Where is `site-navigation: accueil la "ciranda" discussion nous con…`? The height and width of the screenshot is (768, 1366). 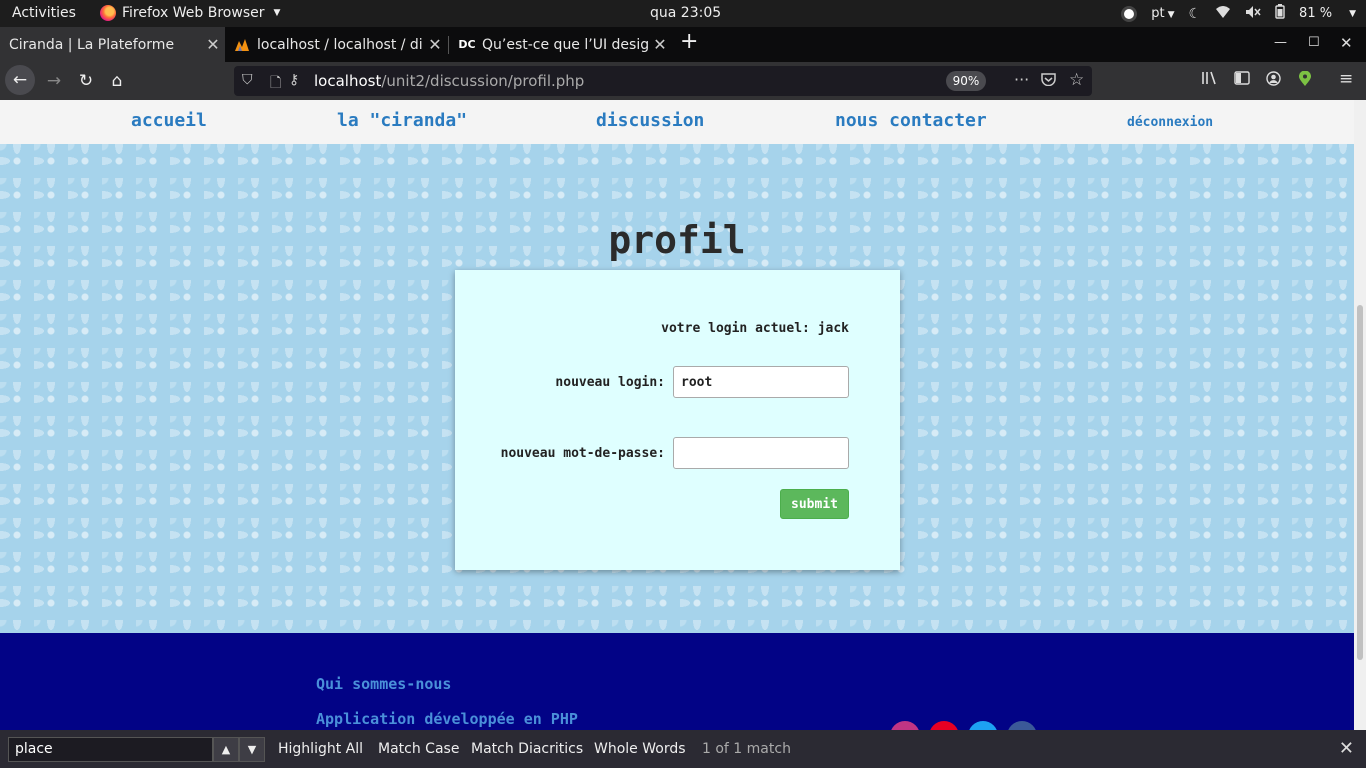 site-navigation: accueil la "ciranda" discussion nous con… is located at coordinates (677, 122).